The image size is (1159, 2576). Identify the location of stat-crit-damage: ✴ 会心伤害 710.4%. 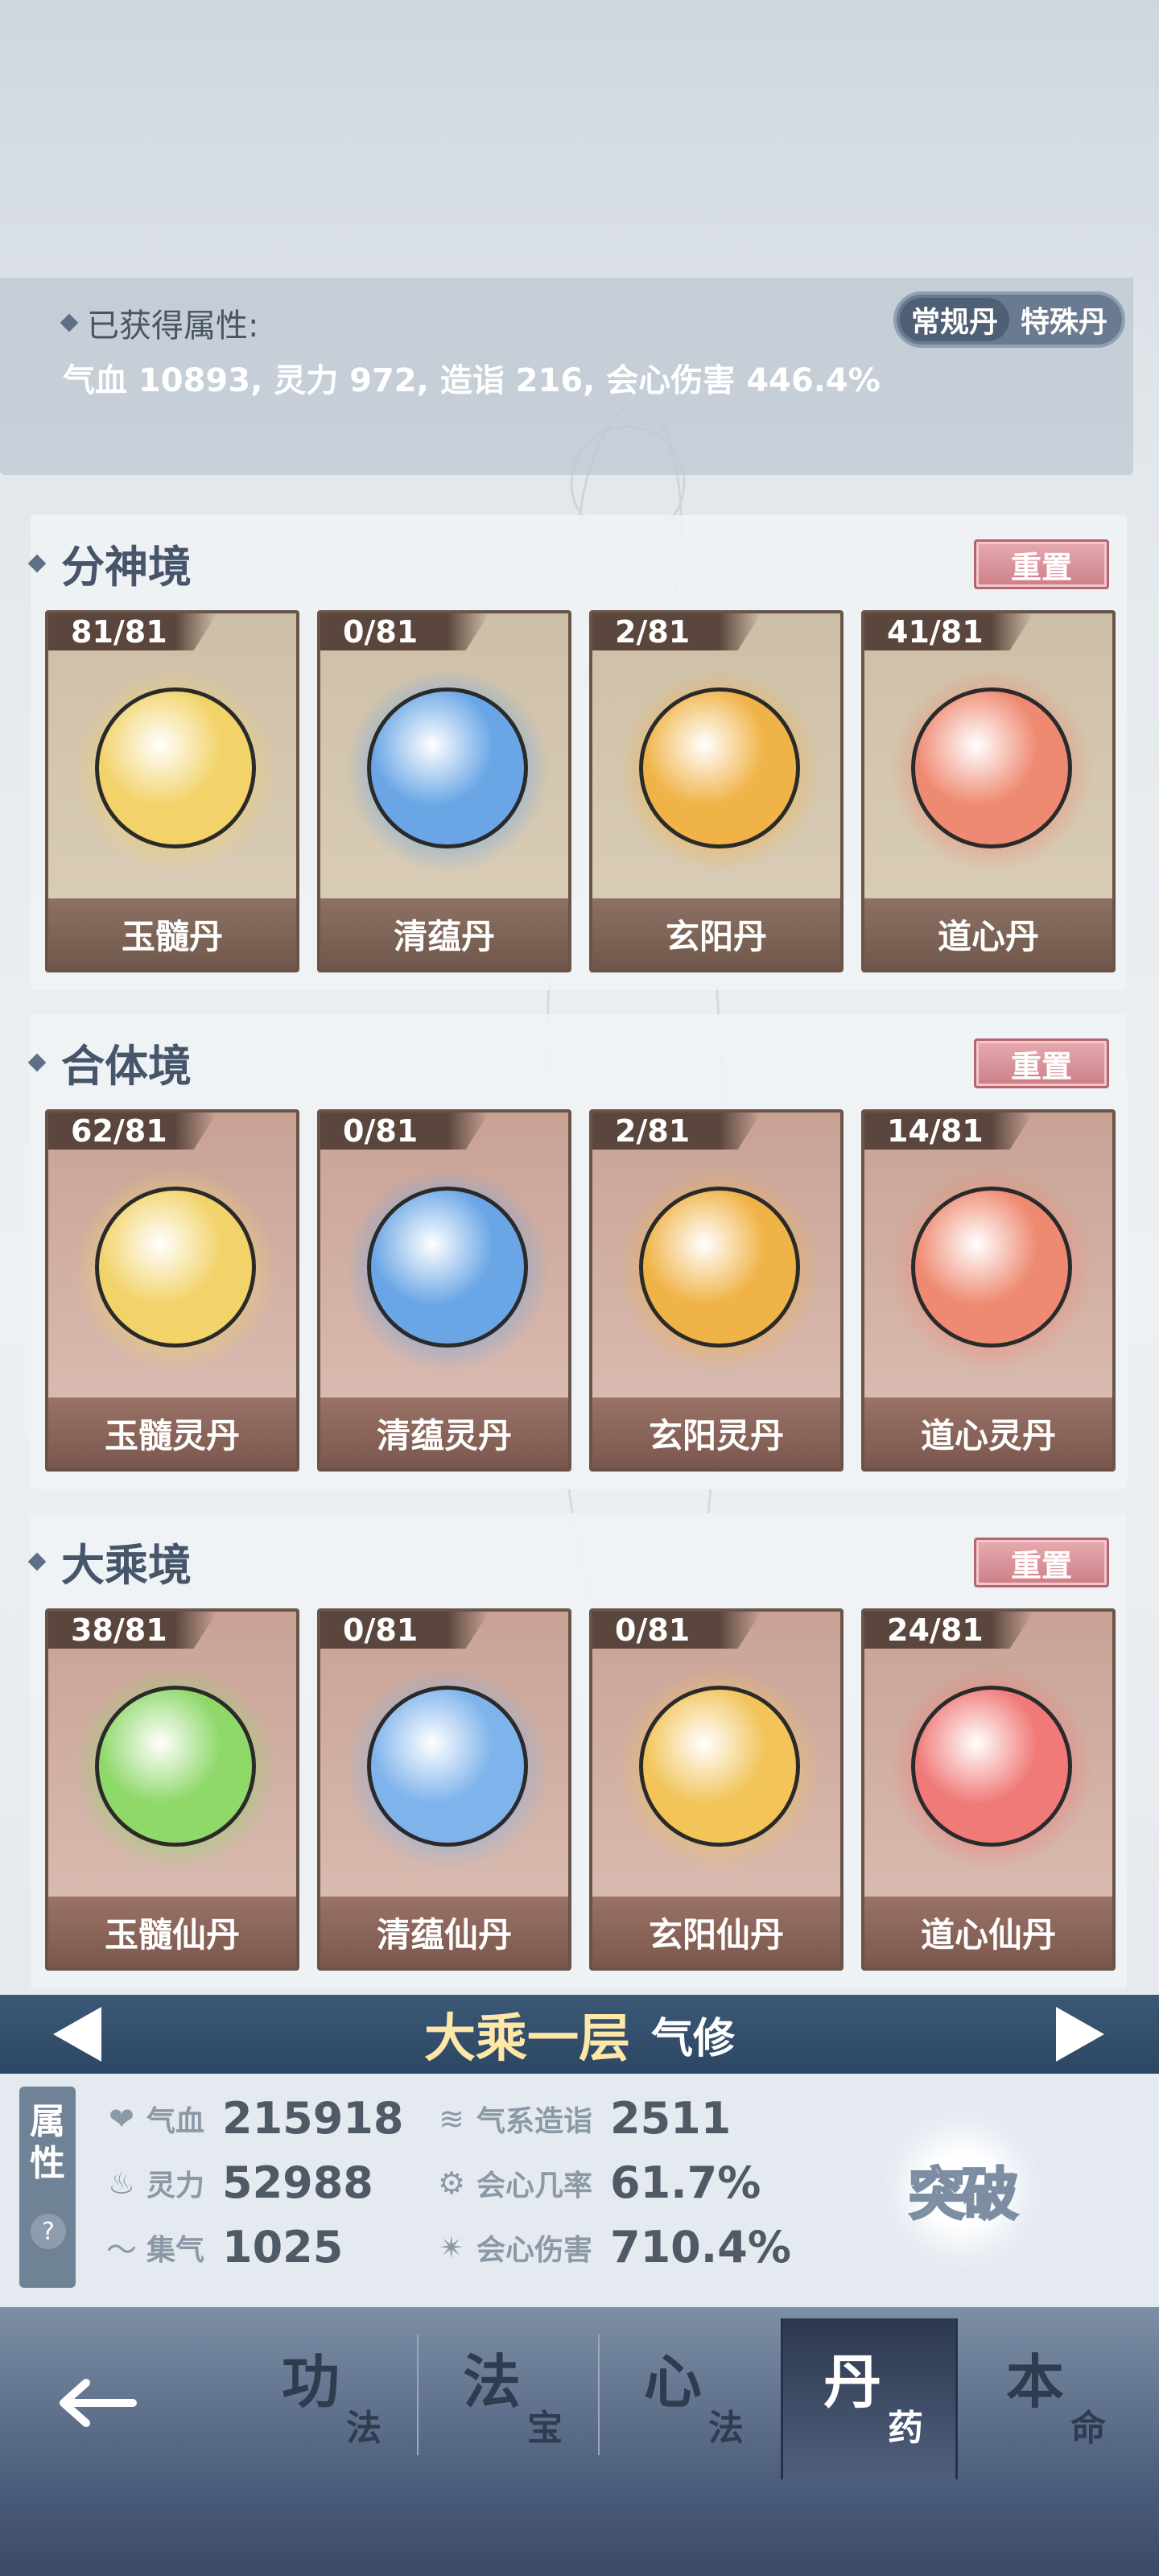
(613, 2247).